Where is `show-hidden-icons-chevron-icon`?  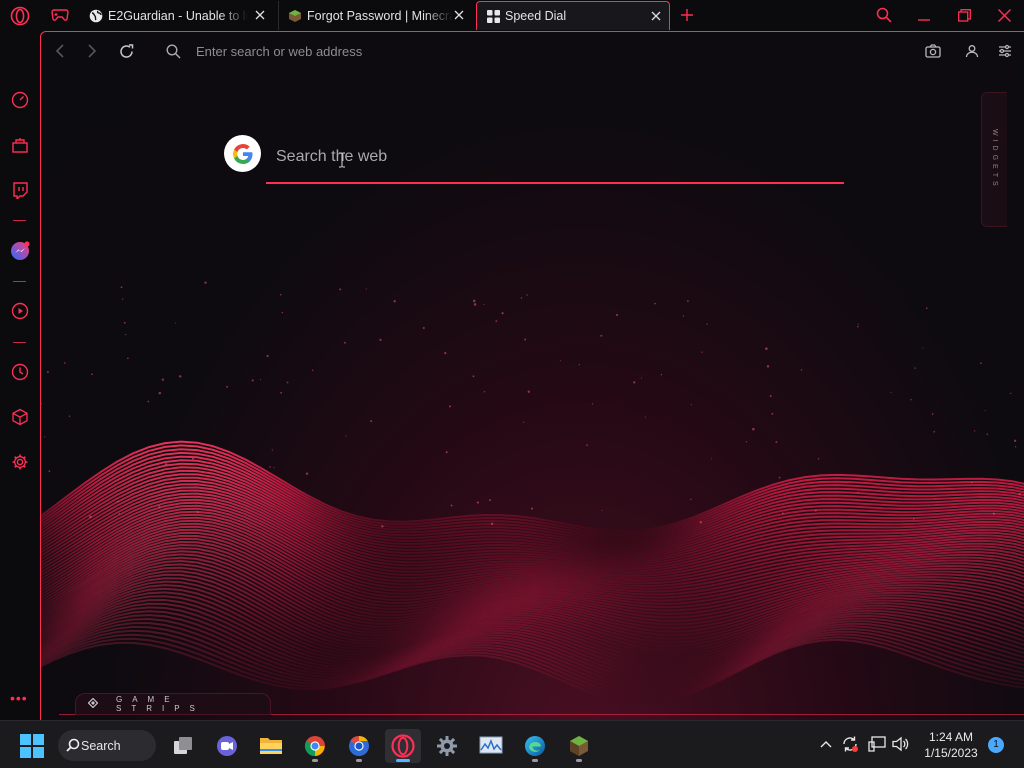
show-hidden-icons-chevron-icon is located at coordinates (826, 744).